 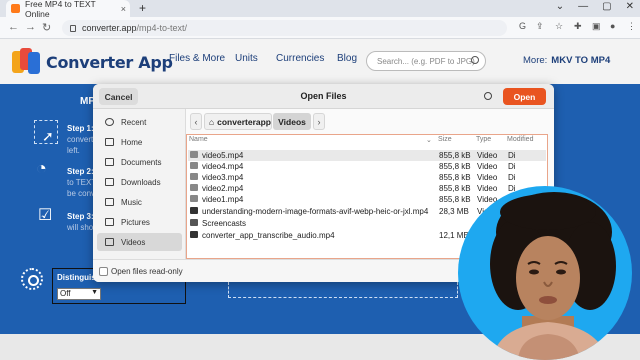 I want to click on video-icon, so click(x=109, y=242).